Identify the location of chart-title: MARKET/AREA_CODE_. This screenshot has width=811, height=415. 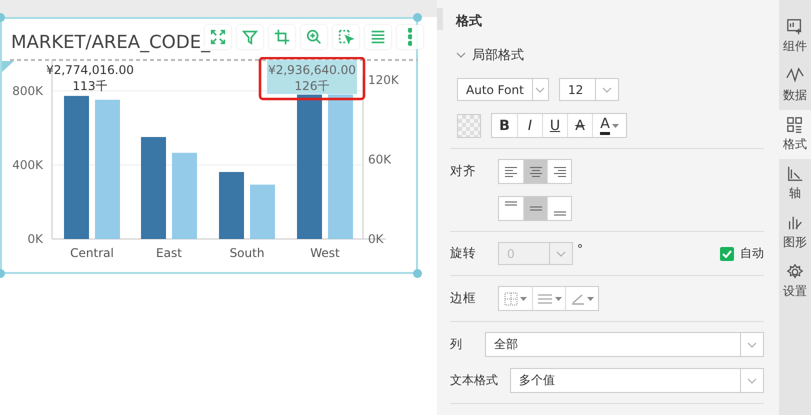
(110, 43).